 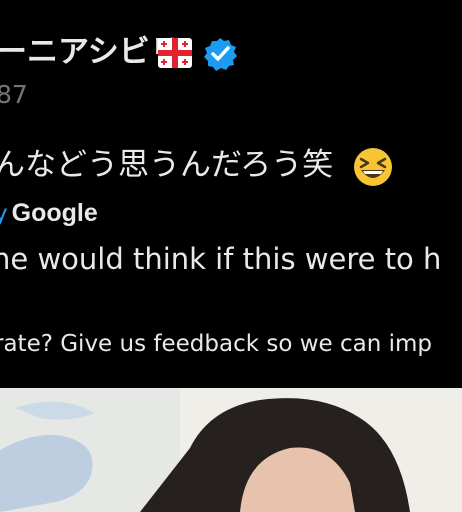 What do you see at coordinates (4, 214) in the screenshot?
I see `translated-by-label: y` at bounding box center [4, 214].